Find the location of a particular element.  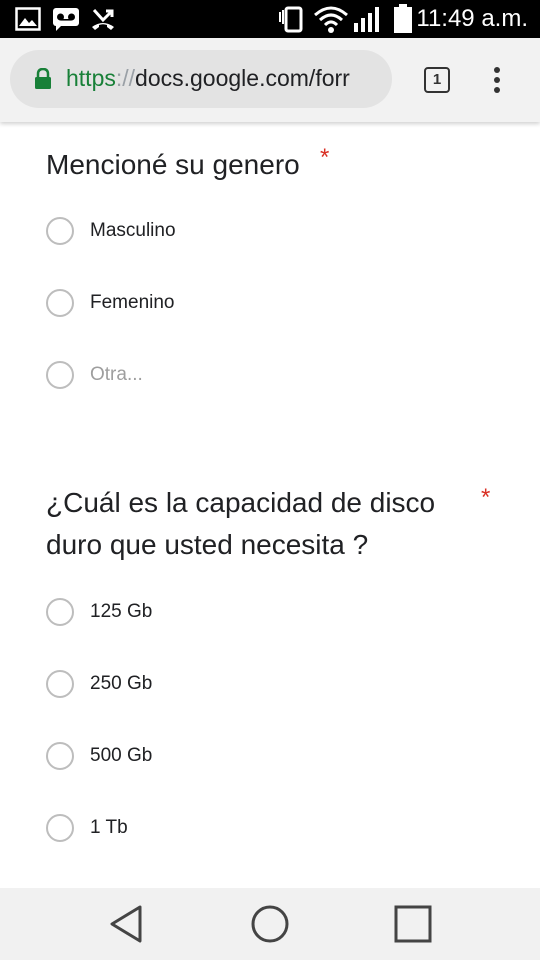

home-icon is located at coordinates (270, 924).